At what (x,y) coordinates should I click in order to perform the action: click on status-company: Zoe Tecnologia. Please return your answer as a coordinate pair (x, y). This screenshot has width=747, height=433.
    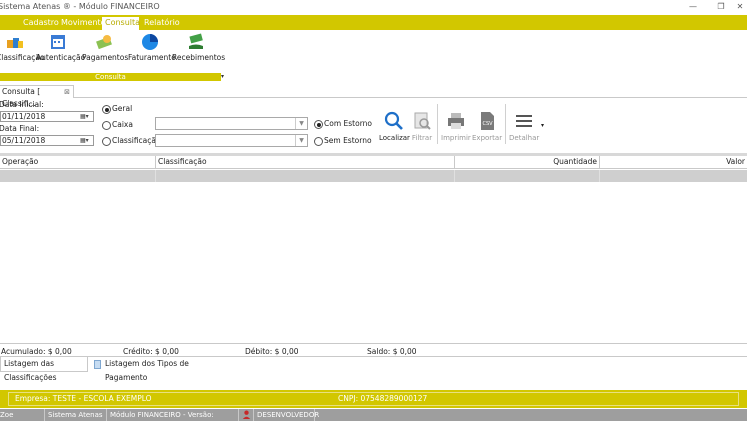
    Looking at the image, I should click on (22, 420).